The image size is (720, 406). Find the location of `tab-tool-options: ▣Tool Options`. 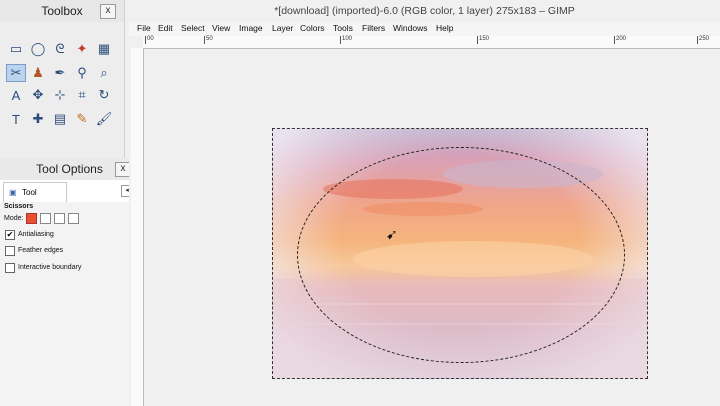

tab-tool-options: ▣Tool Options is located at coordinates (35, 199).